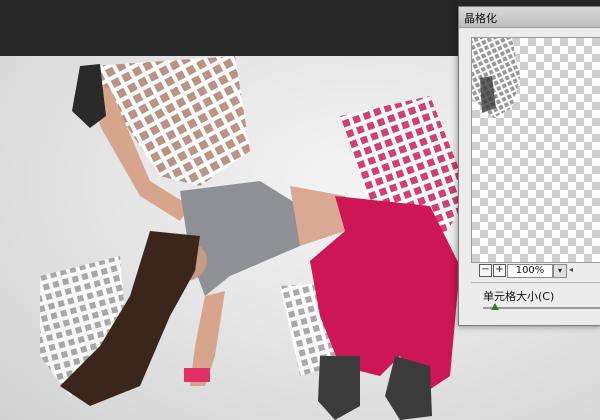 Image resolution: width=600 pixels, height=420 pixels. Describe the element at coordinates (541, 308) in the screenshot. I see `cell-size-slider-track` at that location.